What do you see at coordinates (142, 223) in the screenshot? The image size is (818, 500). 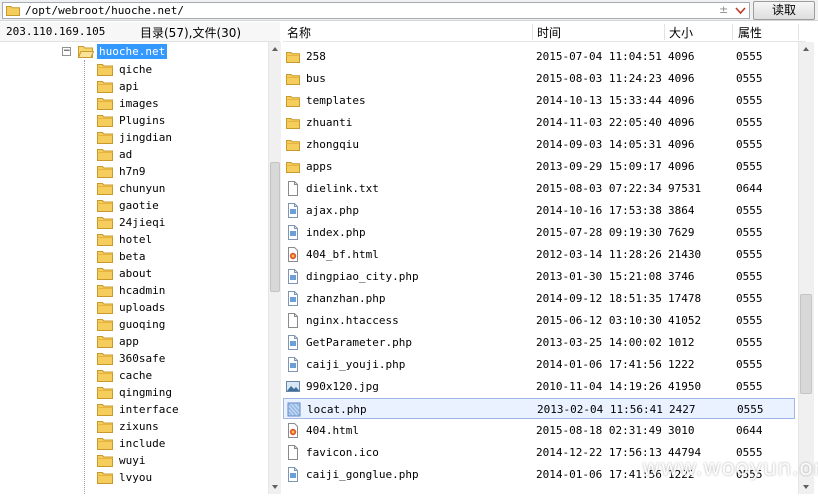 I see `tree-item-label: 24jieqi` at bounding box center [142, 223].